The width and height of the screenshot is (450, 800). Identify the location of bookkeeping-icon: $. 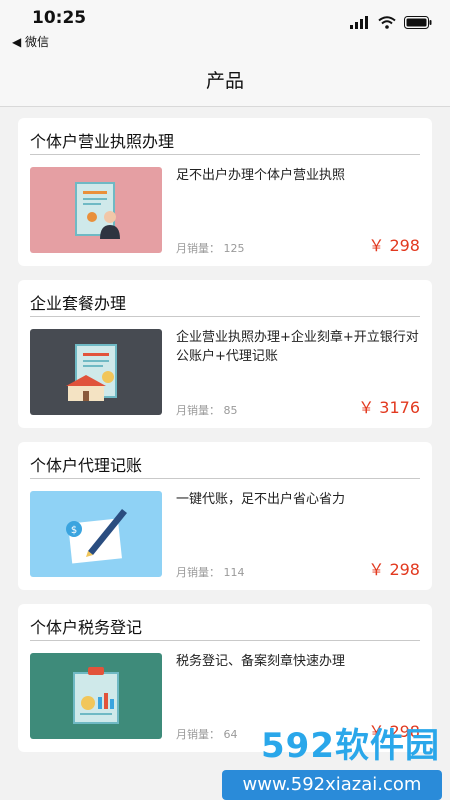
(96, 534).